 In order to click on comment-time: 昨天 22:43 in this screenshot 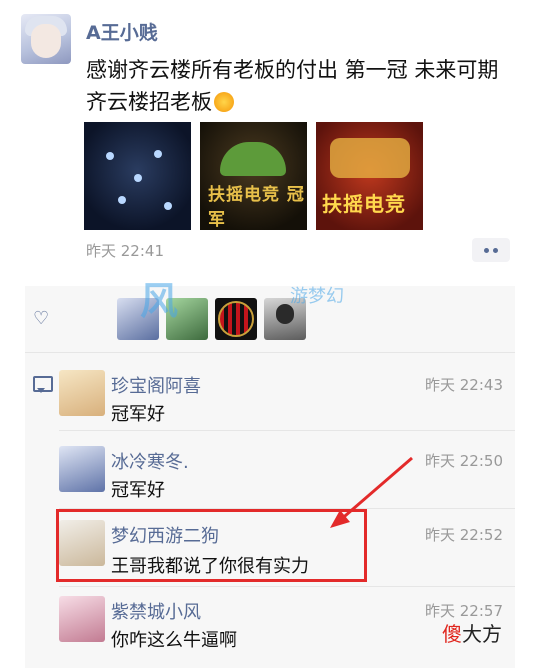, I will do `click(464, 385)`.